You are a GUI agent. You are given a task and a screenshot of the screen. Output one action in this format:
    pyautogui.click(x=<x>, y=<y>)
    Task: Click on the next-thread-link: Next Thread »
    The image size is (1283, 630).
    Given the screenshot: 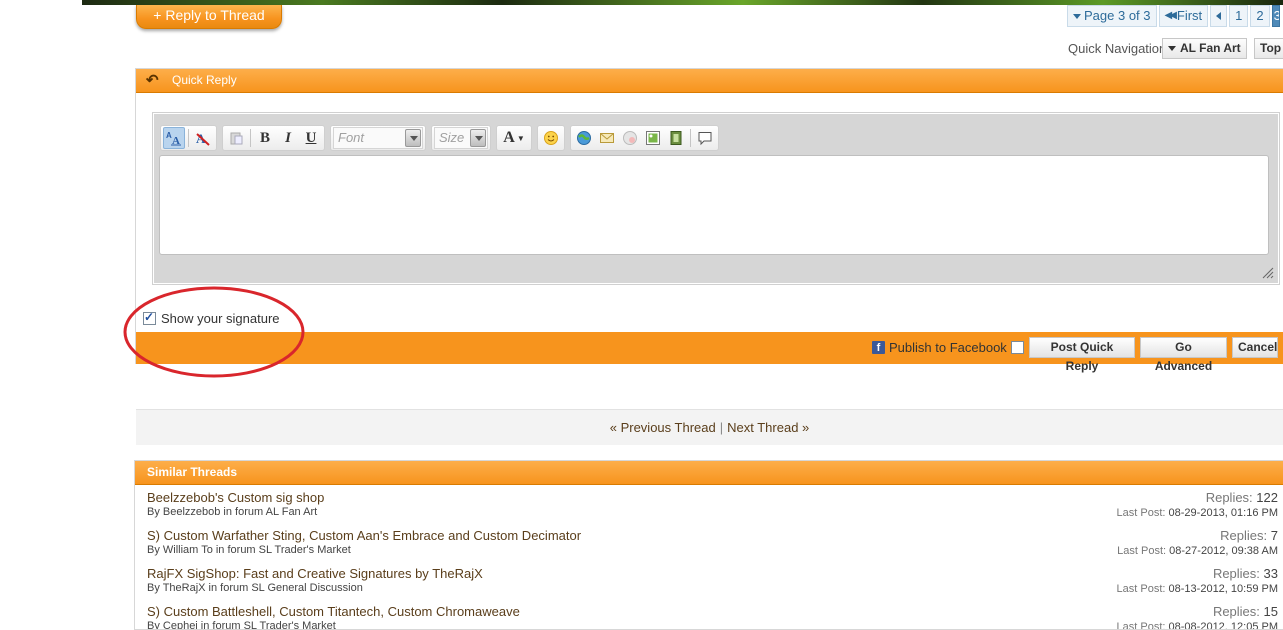 What is the action you would take?
    pyautogui.click(x=768, y=427)
    